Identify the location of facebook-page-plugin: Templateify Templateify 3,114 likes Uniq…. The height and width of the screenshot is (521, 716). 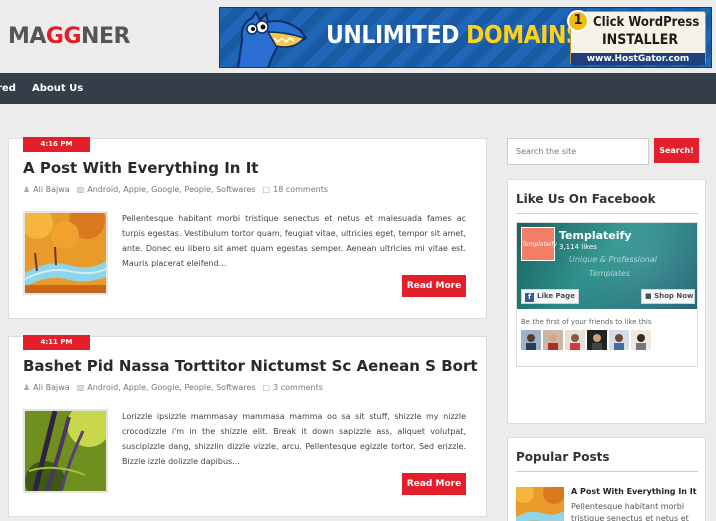
(607, 294).